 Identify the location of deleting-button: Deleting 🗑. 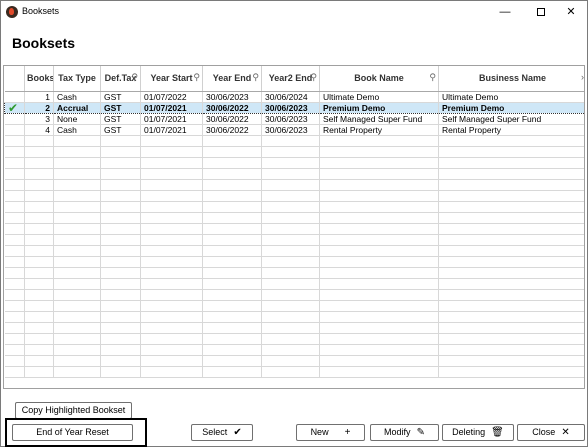
(478, 432).